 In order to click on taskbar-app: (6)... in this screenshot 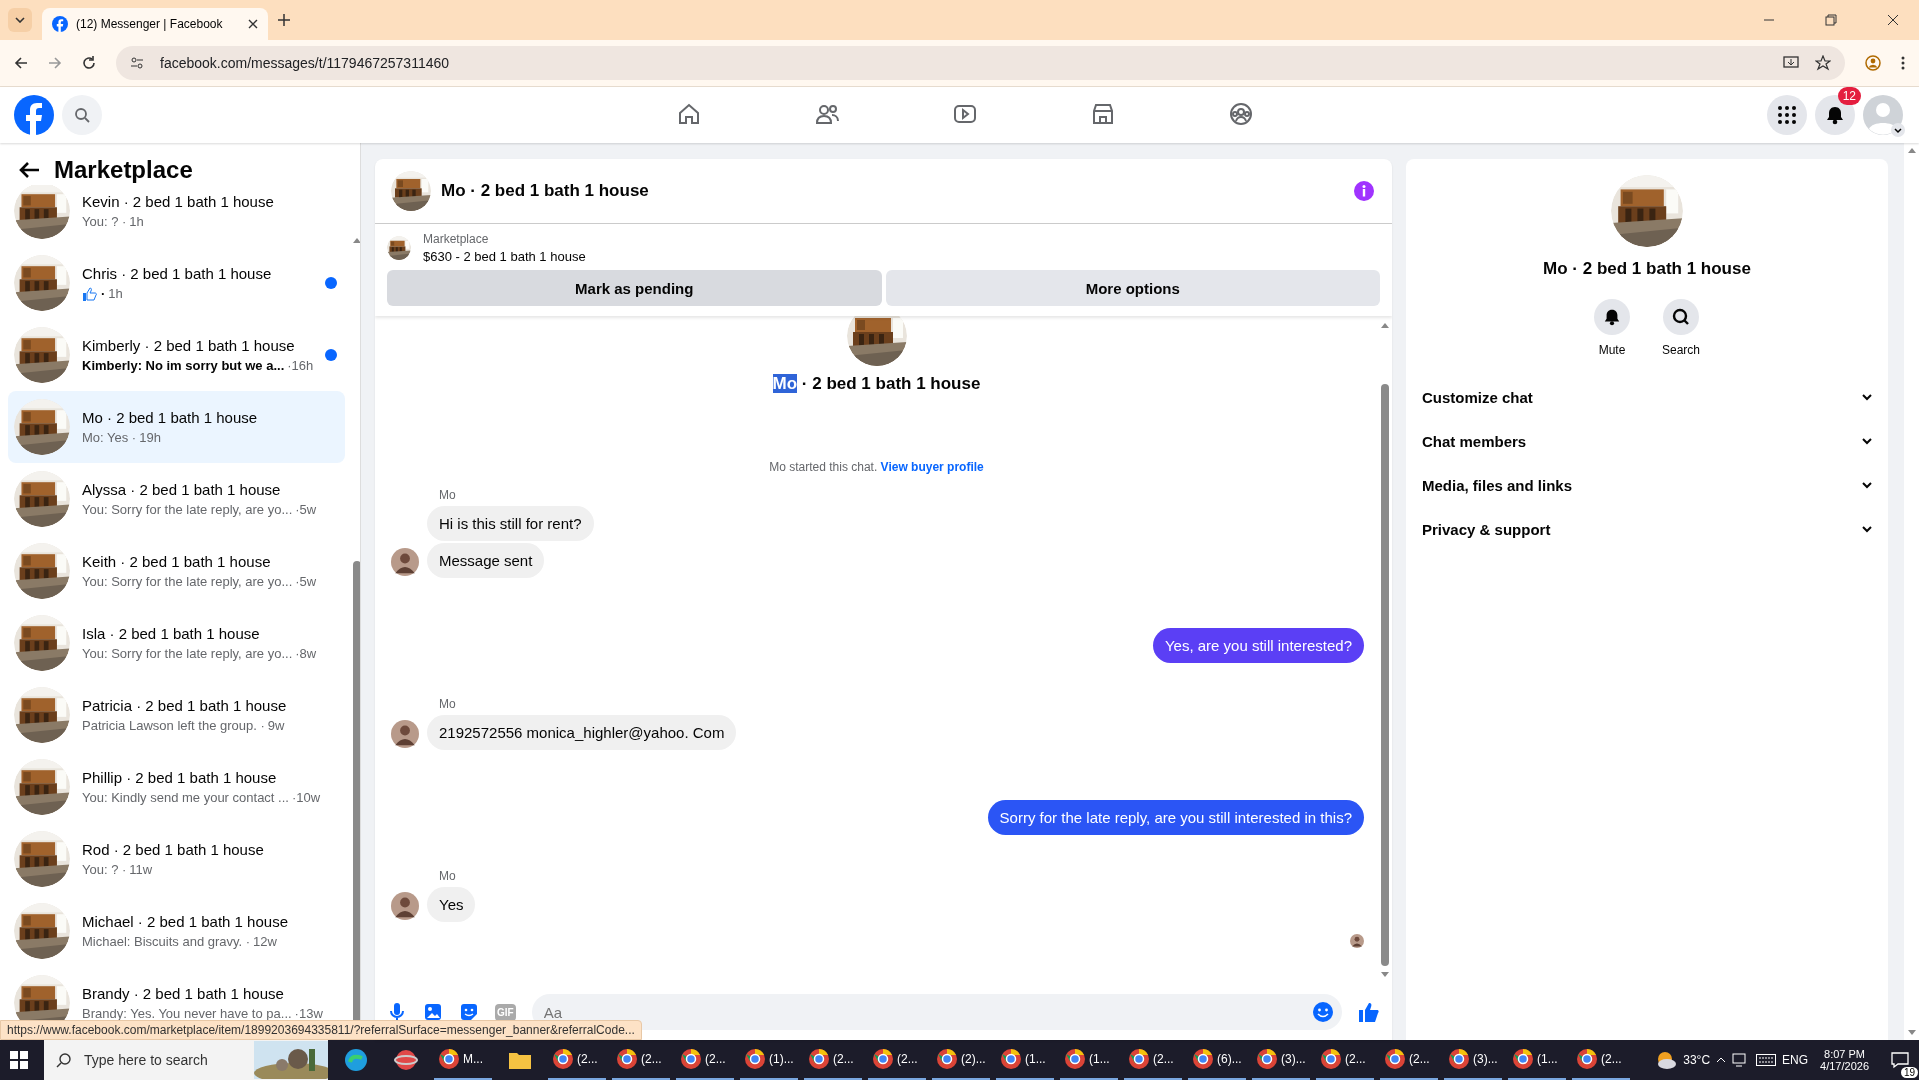, I will do `click(1217, 1060)`.